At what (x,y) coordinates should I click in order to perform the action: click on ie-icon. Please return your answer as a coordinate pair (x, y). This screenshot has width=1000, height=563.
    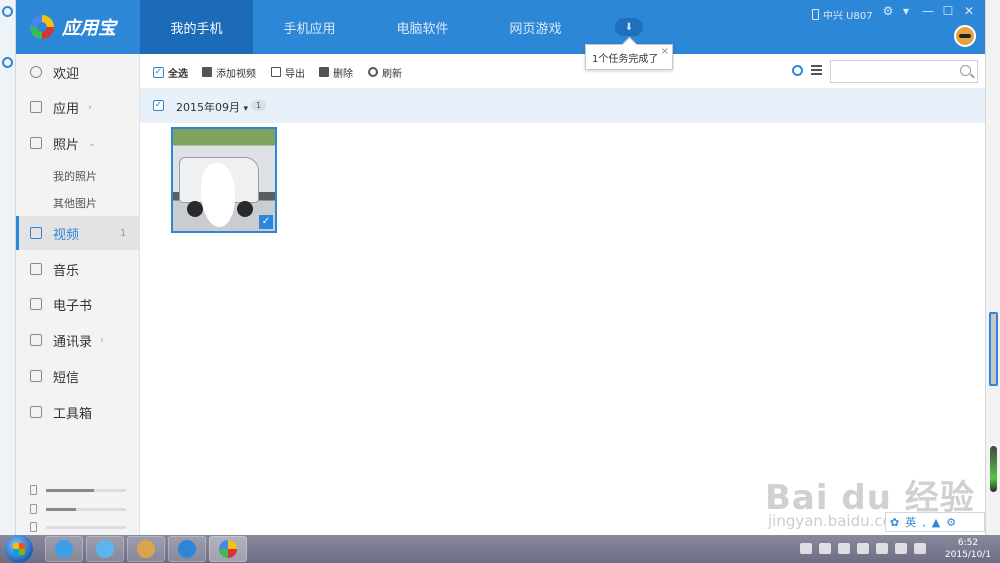
    Looking at the image, I should click on (64, 549).